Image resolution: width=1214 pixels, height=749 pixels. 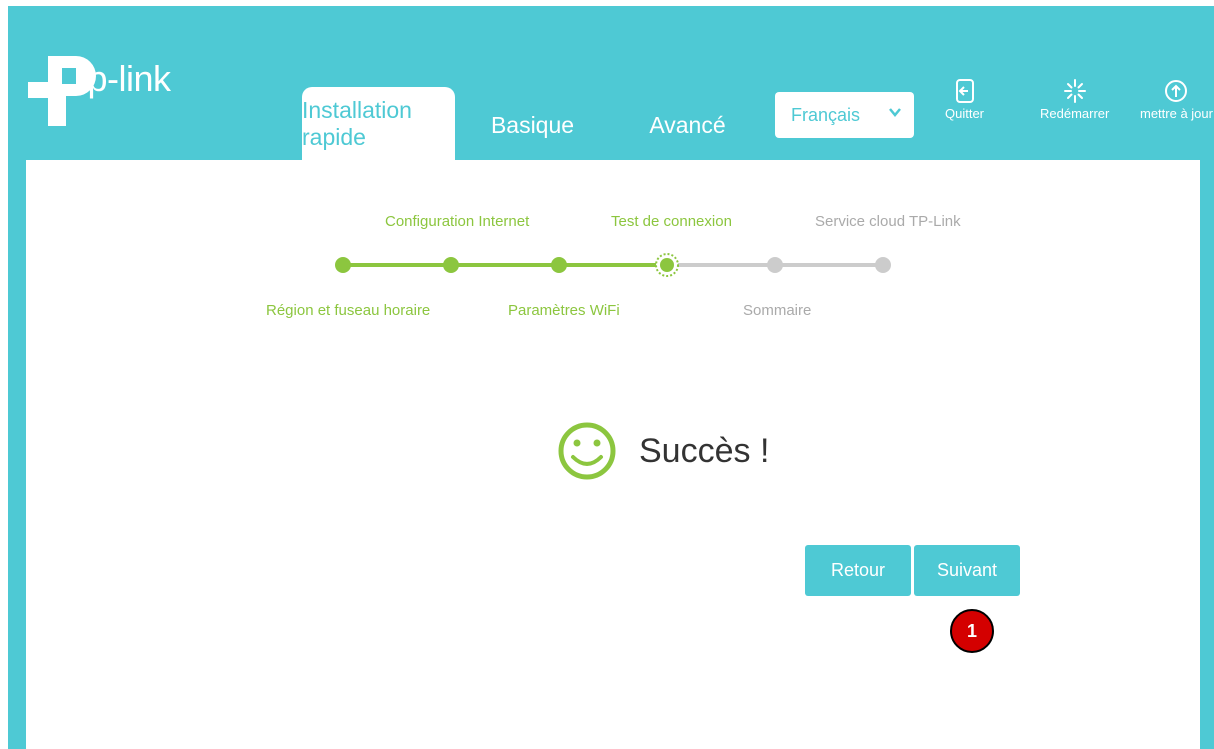 I want to click on tab-basique: Basique, so click(x=532, y=125).